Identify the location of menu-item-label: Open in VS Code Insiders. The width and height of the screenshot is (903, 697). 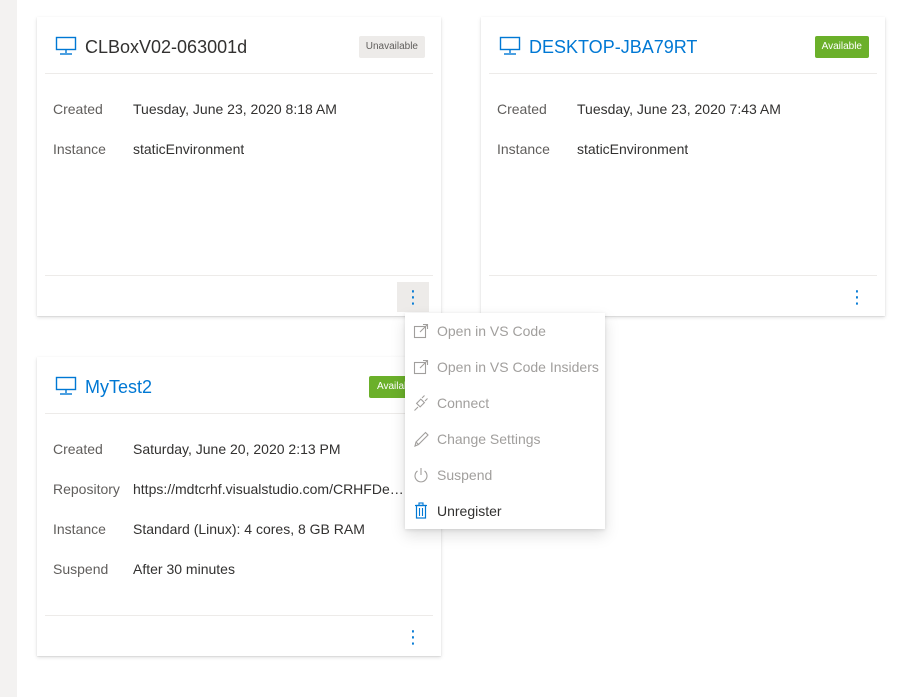
(518, 367).